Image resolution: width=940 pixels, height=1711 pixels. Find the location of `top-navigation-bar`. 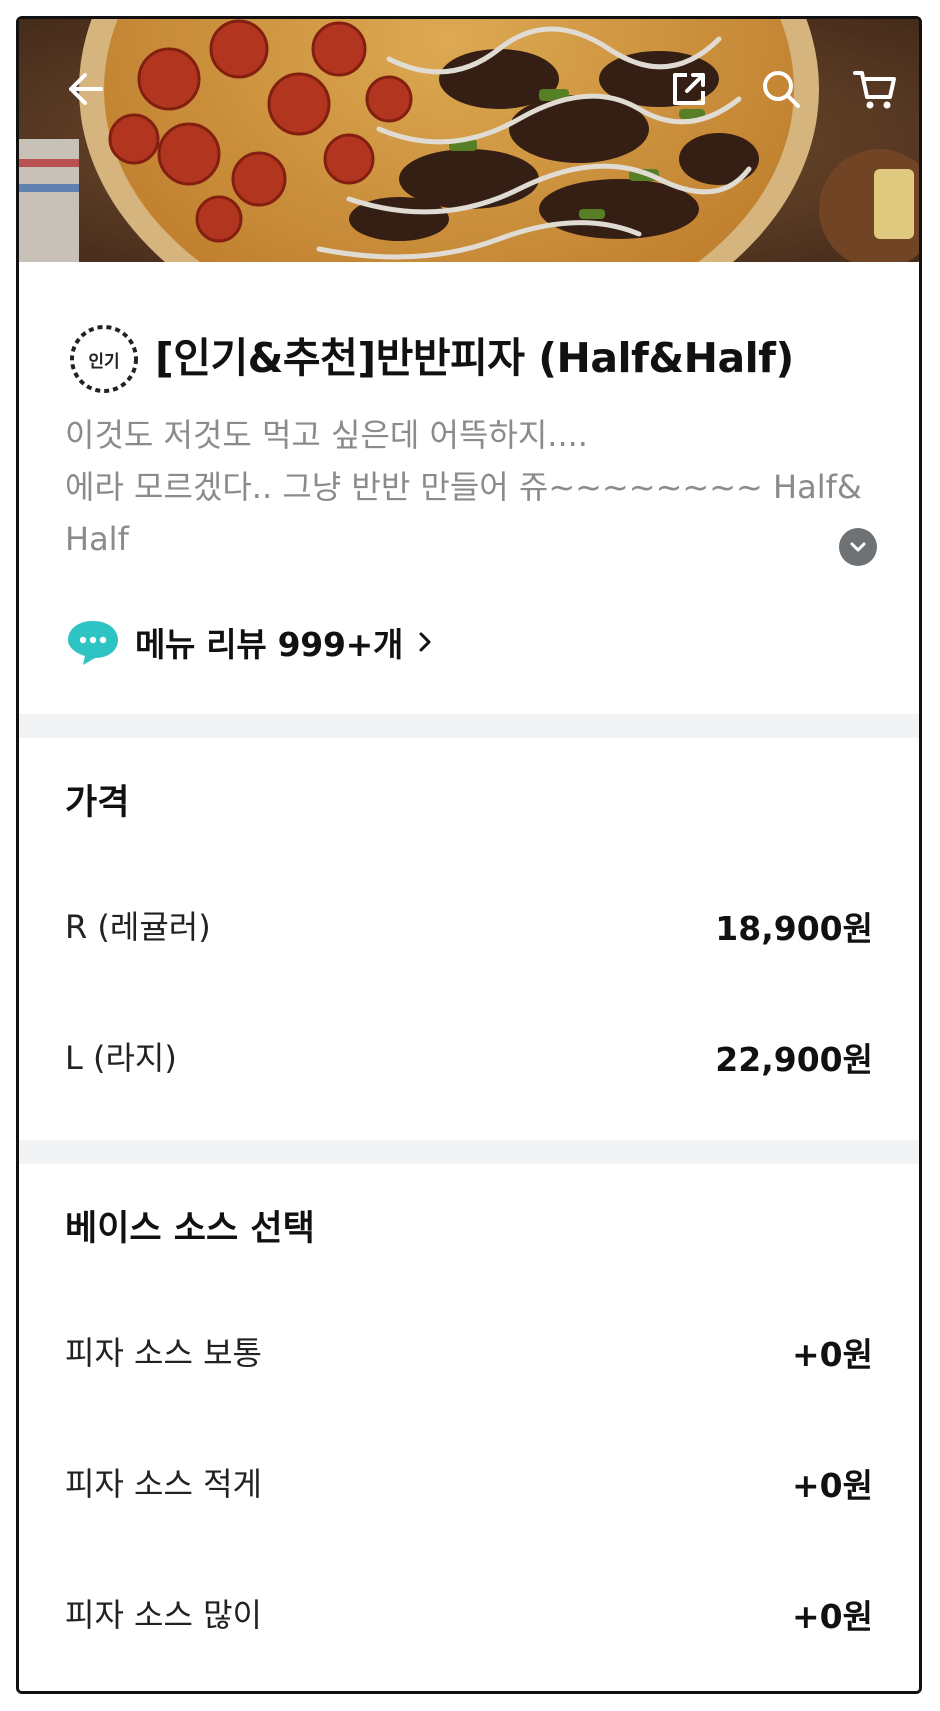

top-navigation-bar is located at coordinates (469, 84).